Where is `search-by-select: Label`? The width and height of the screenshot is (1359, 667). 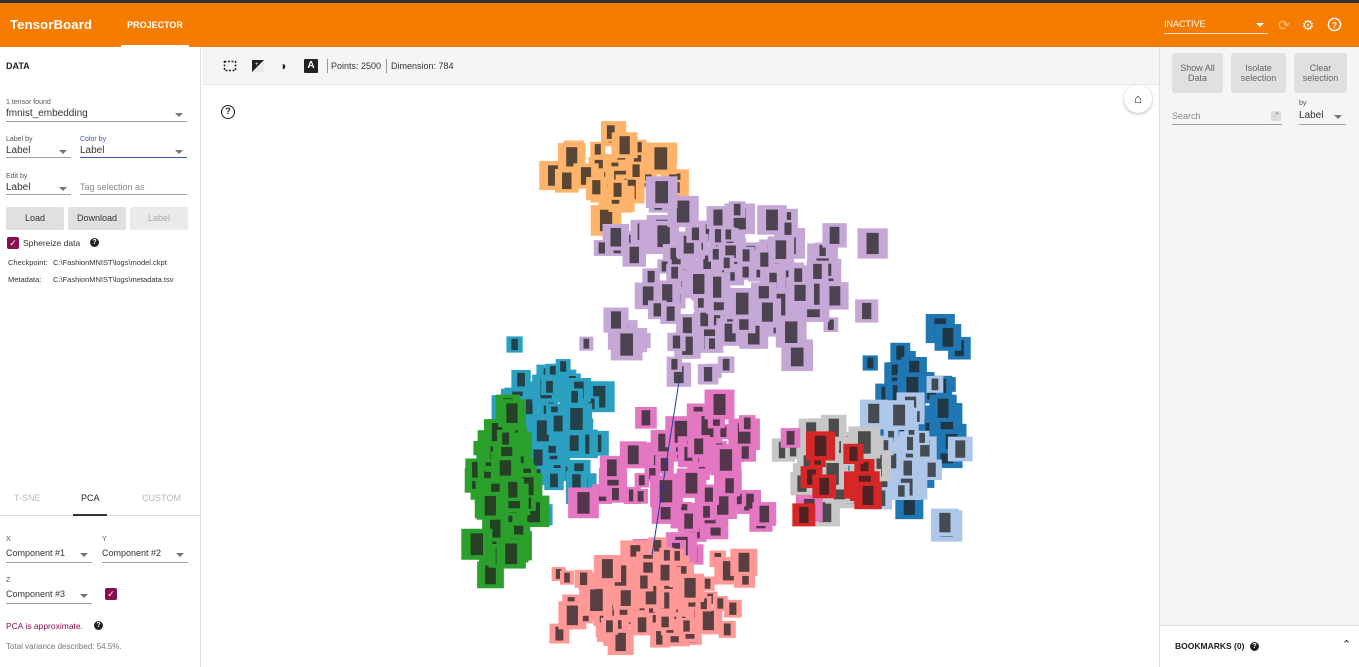 search-by-select: Label is located at coordinates (1322, 117).